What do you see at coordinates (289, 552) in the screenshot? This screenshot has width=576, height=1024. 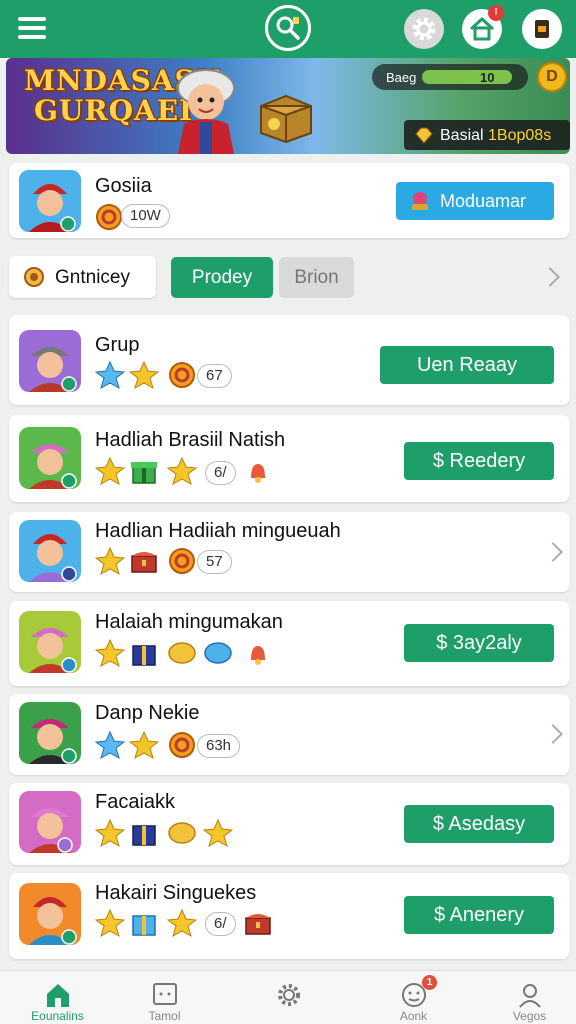 I see `list-item: Hadlian Hadiiah mingueuah 57` at bounding box center [289, 552].